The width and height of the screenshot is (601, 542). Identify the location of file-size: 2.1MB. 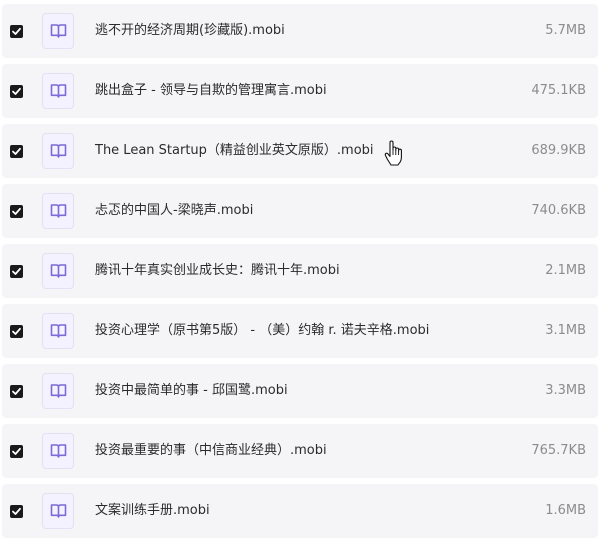
(565, 270).